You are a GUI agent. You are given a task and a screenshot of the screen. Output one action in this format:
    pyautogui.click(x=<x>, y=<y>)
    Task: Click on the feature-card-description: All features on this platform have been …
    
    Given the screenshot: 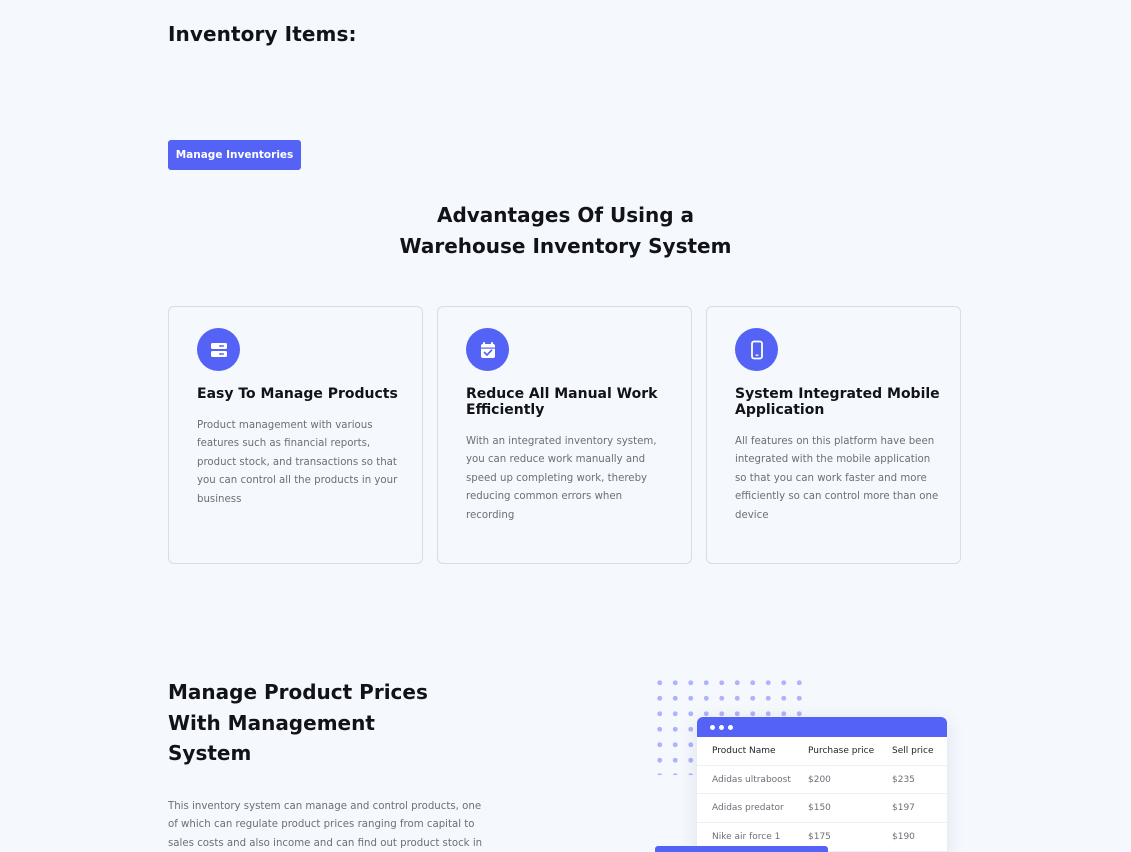 What is the action you would take?
    pyautogui.click(x=837, y=478)
    